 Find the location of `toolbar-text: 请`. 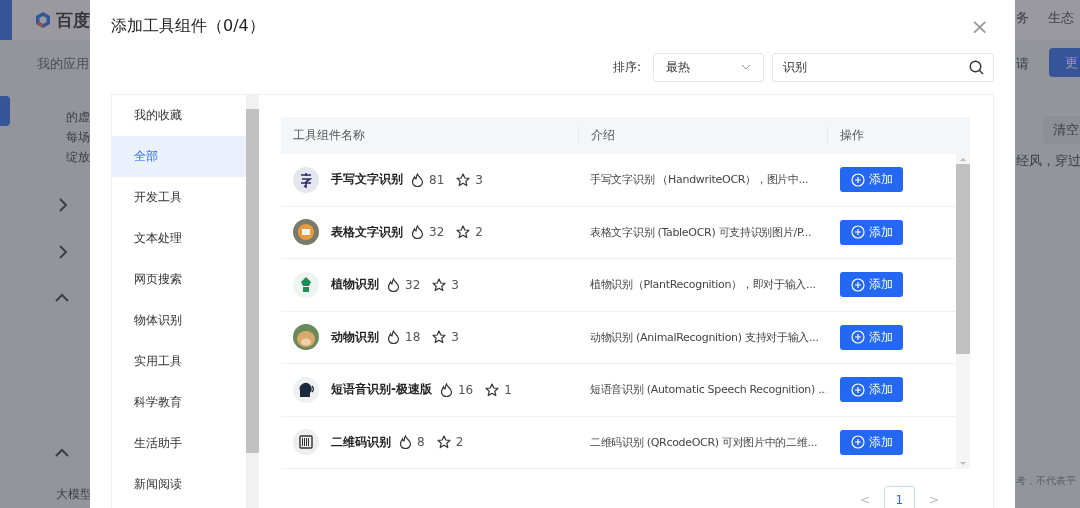

toolbar-text: 请 is located at coordinates (1022, 64).